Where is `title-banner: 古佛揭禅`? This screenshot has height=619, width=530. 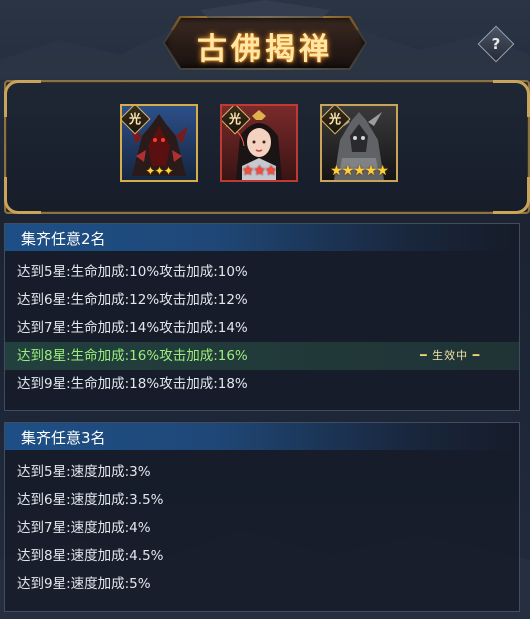
title-banner: 古佛揭禅 is located at coordinates (265, 43).